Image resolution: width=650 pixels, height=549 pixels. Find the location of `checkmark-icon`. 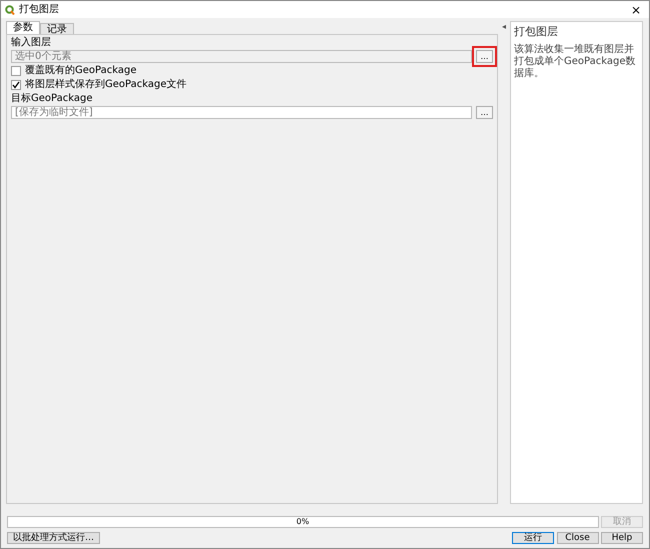

checkmark-icon is located at coordinates (16, 85).